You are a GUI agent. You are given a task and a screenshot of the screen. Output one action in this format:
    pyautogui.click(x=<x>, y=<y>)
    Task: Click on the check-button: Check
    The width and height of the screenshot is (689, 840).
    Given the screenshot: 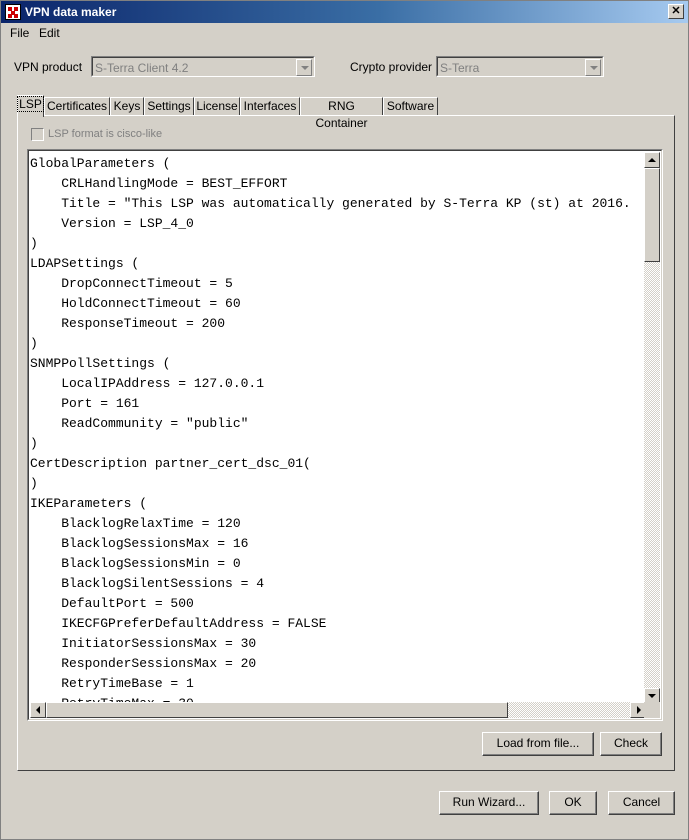 What is the action you would take?
    pyautogui.click(x=631, y=744)
    